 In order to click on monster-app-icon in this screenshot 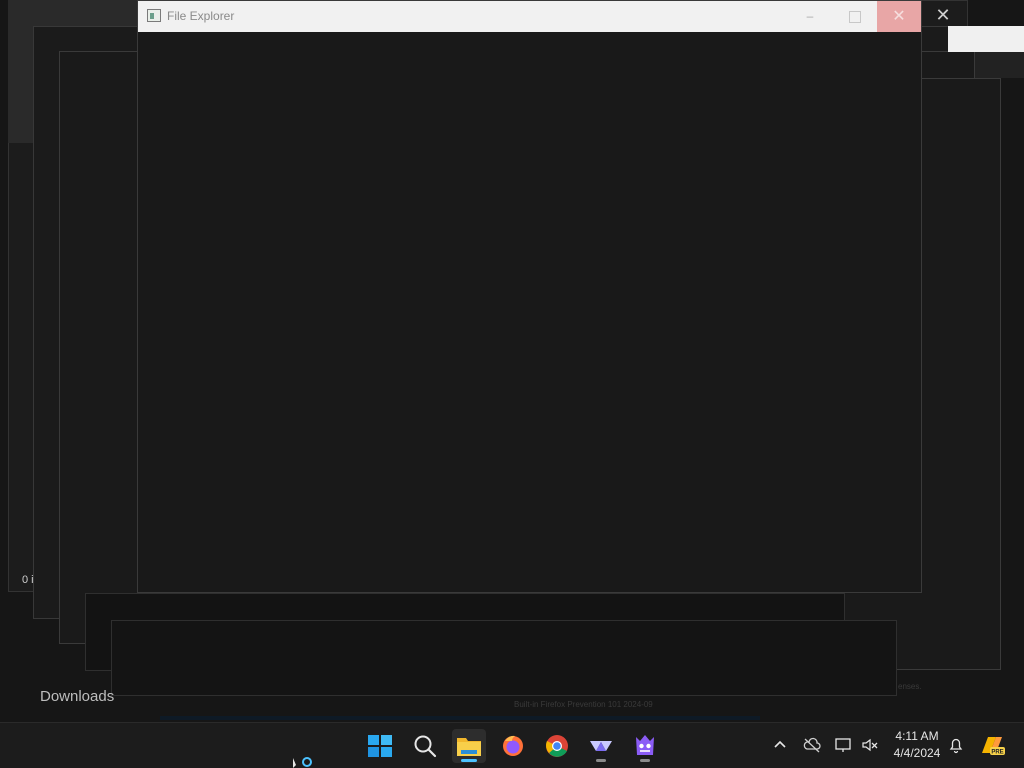, I will do `click(645, 745)`.